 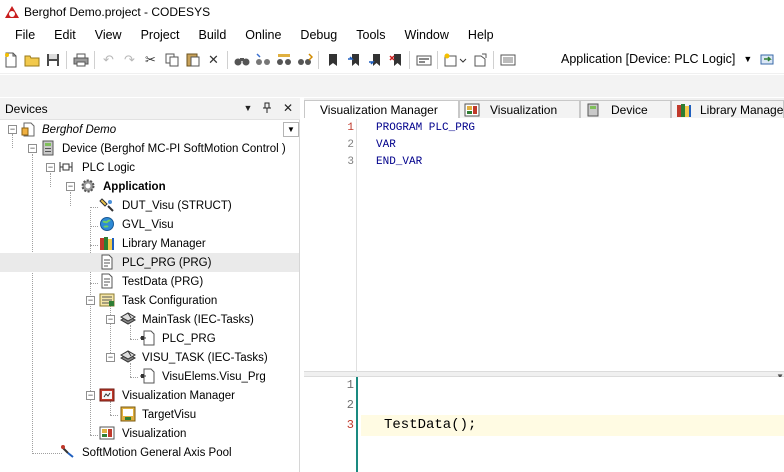 What do you see at coordinates (25, 35) in the screenshot?
I see `menu-file: File` at bounding box center [25, 35].